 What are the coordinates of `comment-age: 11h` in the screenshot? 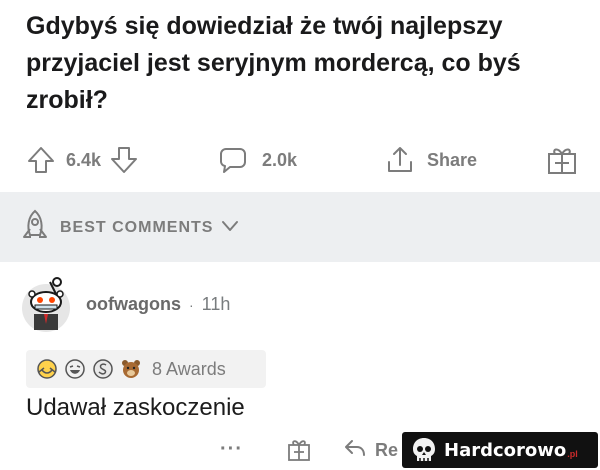 It's located at (216, 304).